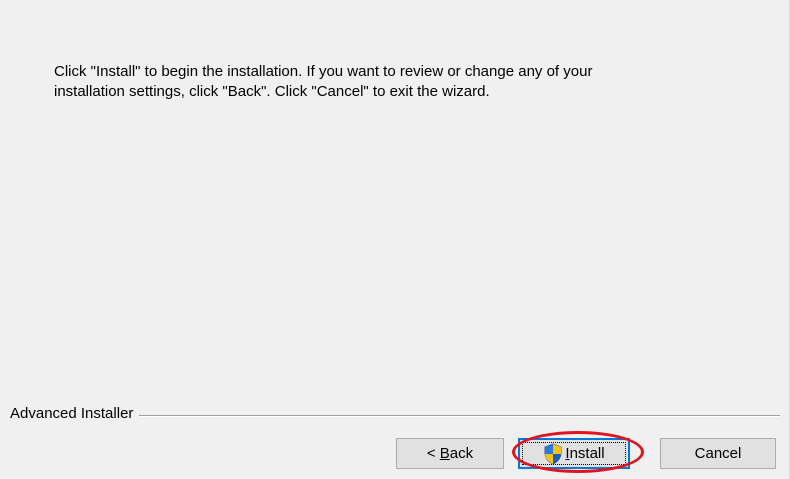 The height and width of the screenshot is (479, 790). I want to click on back-button: < Back, so click(450, 453).